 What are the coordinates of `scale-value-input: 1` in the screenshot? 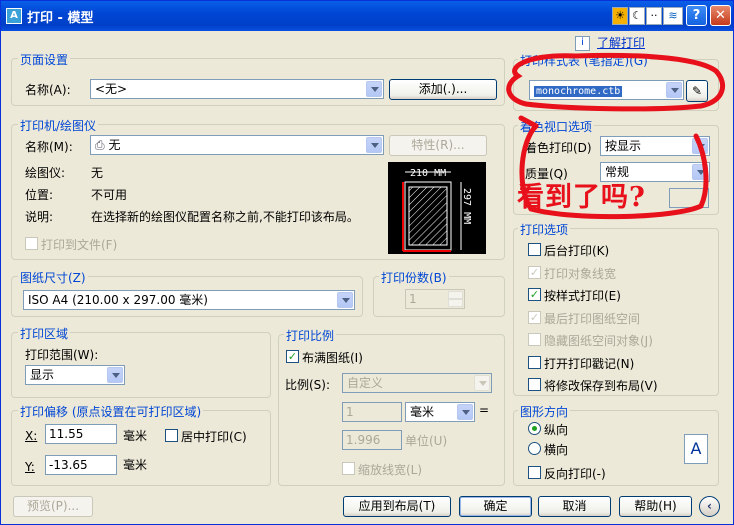 It's located at (372, 412).